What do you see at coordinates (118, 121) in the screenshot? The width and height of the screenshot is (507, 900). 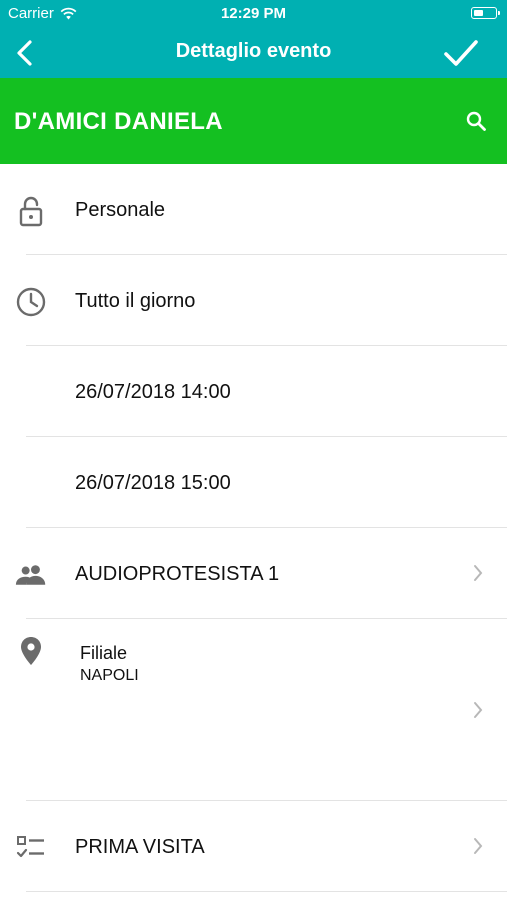 I see `patient-name: D'AMICI DANIELA` at bounding box center [118, 121].